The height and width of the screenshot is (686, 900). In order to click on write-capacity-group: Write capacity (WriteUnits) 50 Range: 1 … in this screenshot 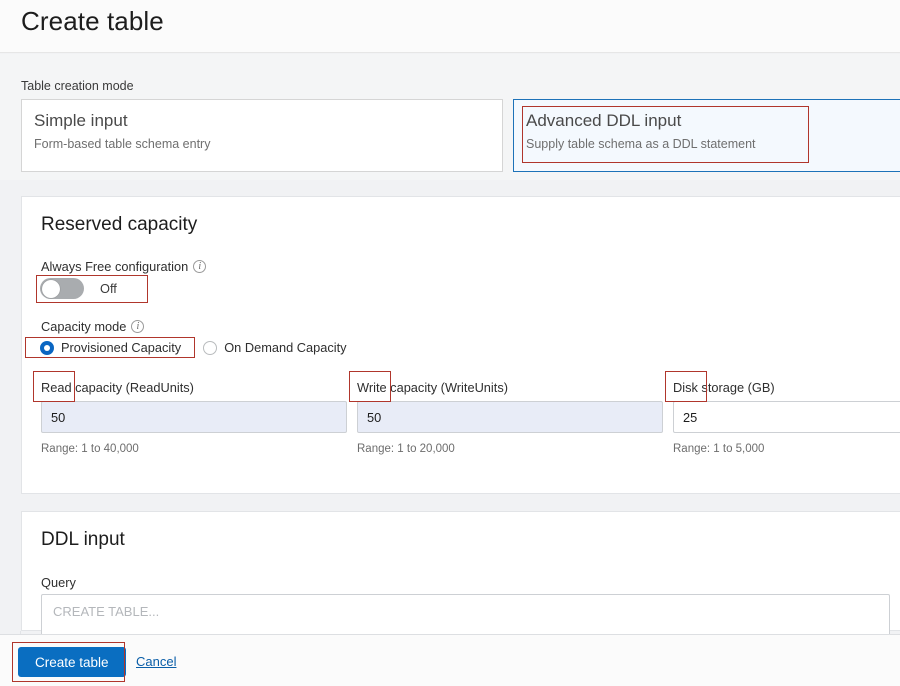, I will do `click(506, 413)`.